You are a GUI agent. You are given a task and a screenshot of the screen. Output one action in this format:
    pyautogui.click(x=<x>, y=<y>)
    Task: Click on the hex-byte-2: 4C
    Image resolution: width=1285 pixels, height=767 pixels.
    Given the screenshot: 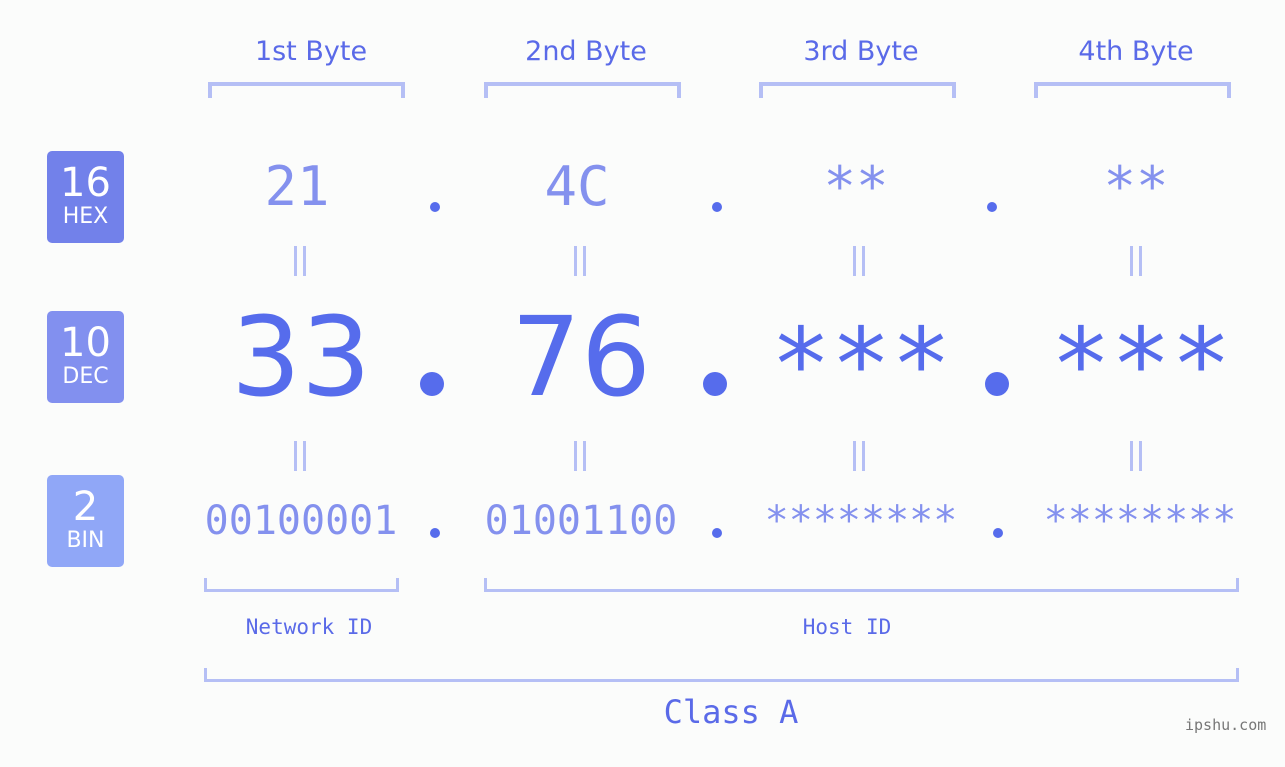 What is the action you would take?
    pyautogui.click(x=577, y=186)
    